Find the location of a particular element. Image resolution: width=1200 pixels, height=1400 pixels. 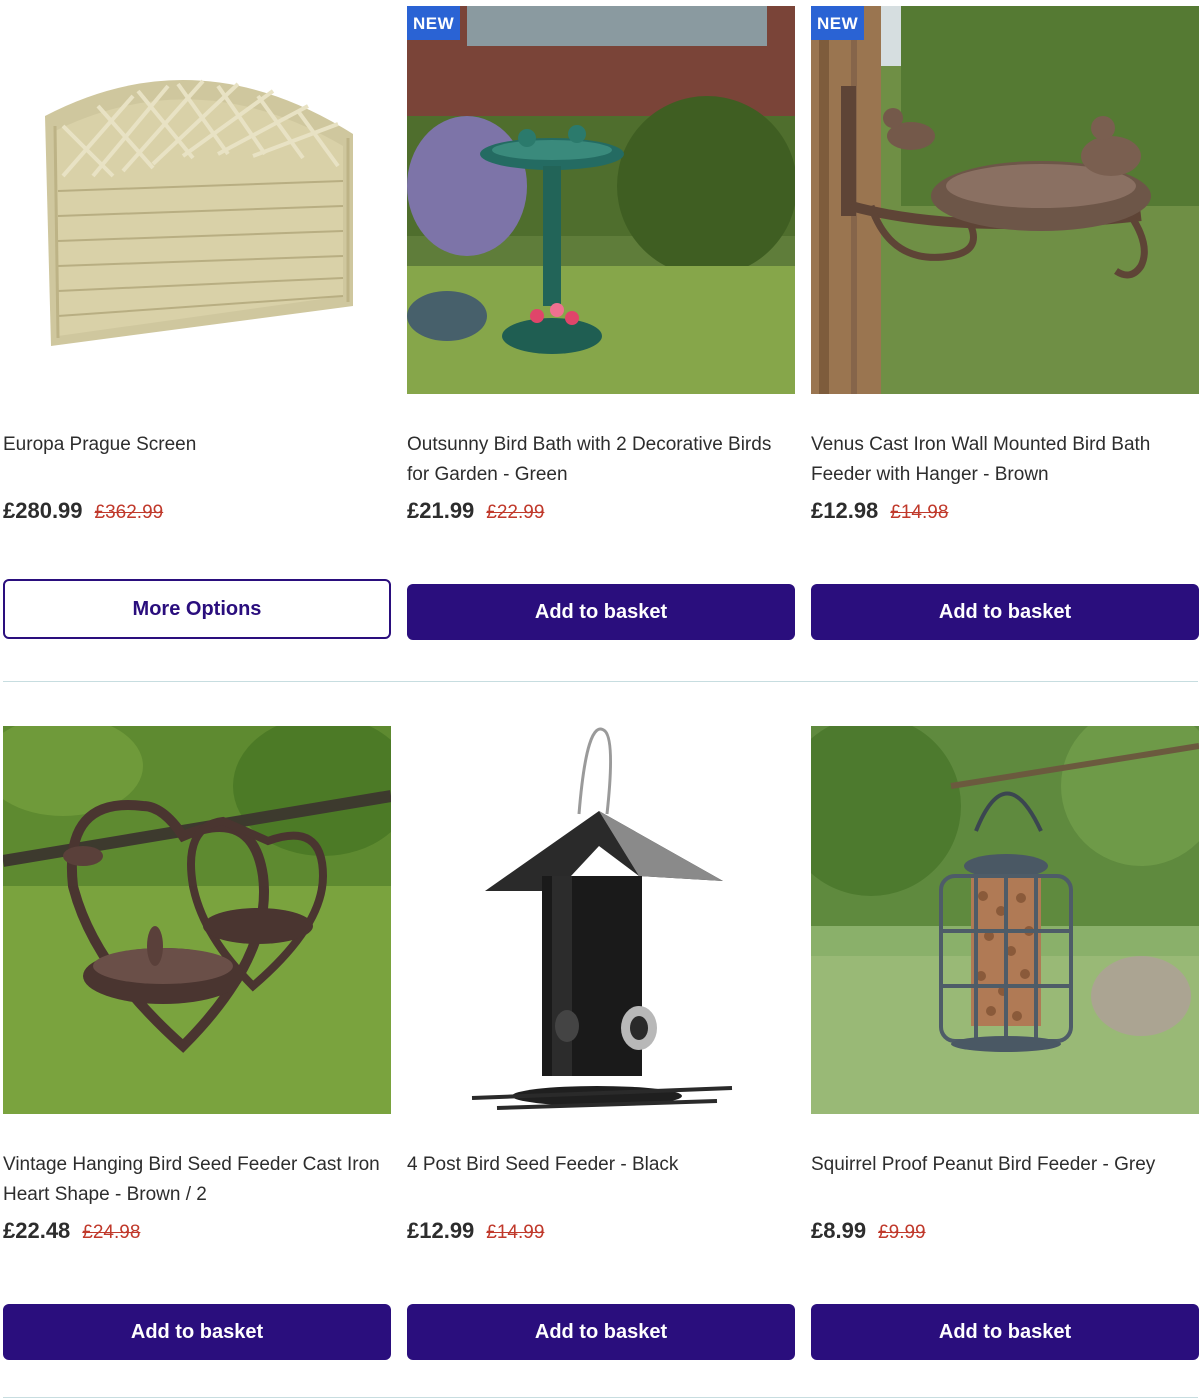

current-price: £12.98 is located at coordinates (845, 510).